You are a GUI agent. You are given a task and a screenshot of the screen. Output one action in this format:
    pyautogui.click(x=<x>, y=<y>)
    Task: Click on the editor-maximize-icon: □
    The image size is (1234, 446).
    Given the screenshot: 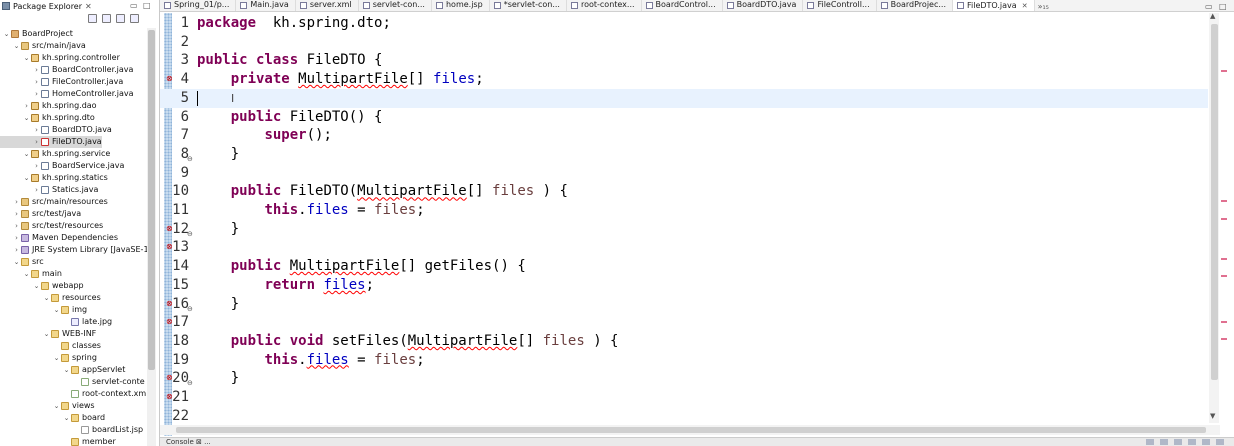 What is the action you would take?
    pyautogui.click(x=1223, y=6)
    